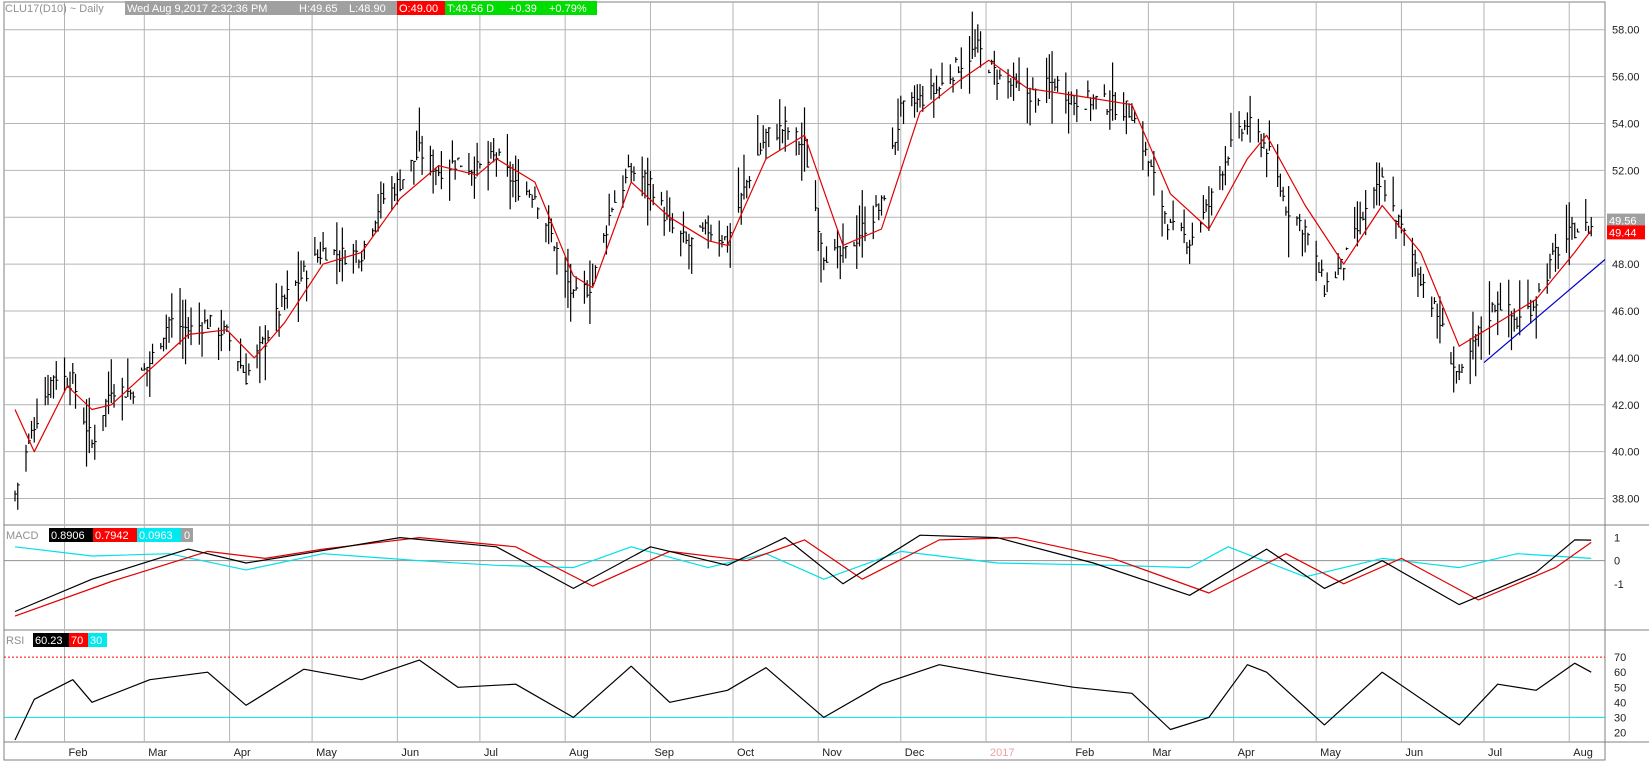  I want to click on macd-hist-value: 0.0963, so click(156, 536).